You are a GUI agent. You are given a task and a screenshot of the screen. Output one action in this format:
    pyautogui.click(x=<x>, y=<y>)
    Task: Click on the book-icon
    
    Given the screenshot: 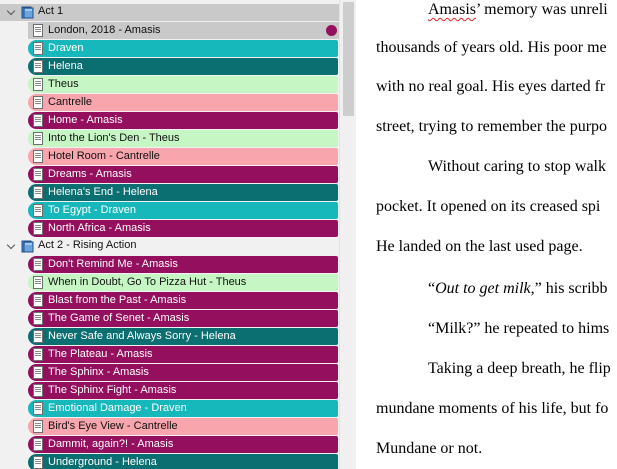 What is the action you would take?
    pyautogui.click(x=27, y=246)
    